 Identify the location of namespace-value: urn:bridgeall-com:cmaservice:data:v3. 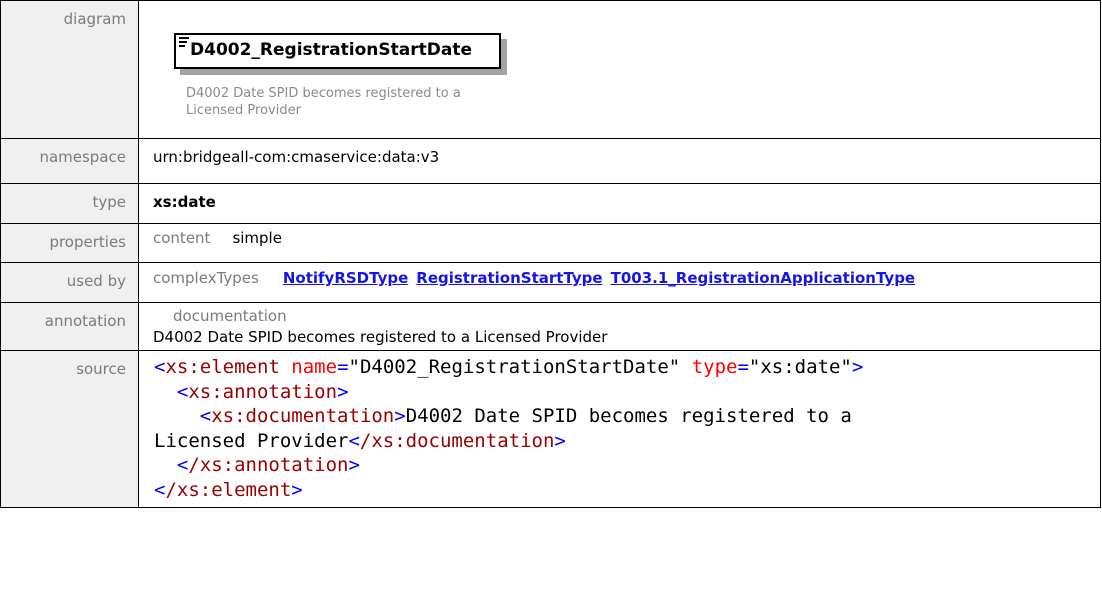
(619, 161).